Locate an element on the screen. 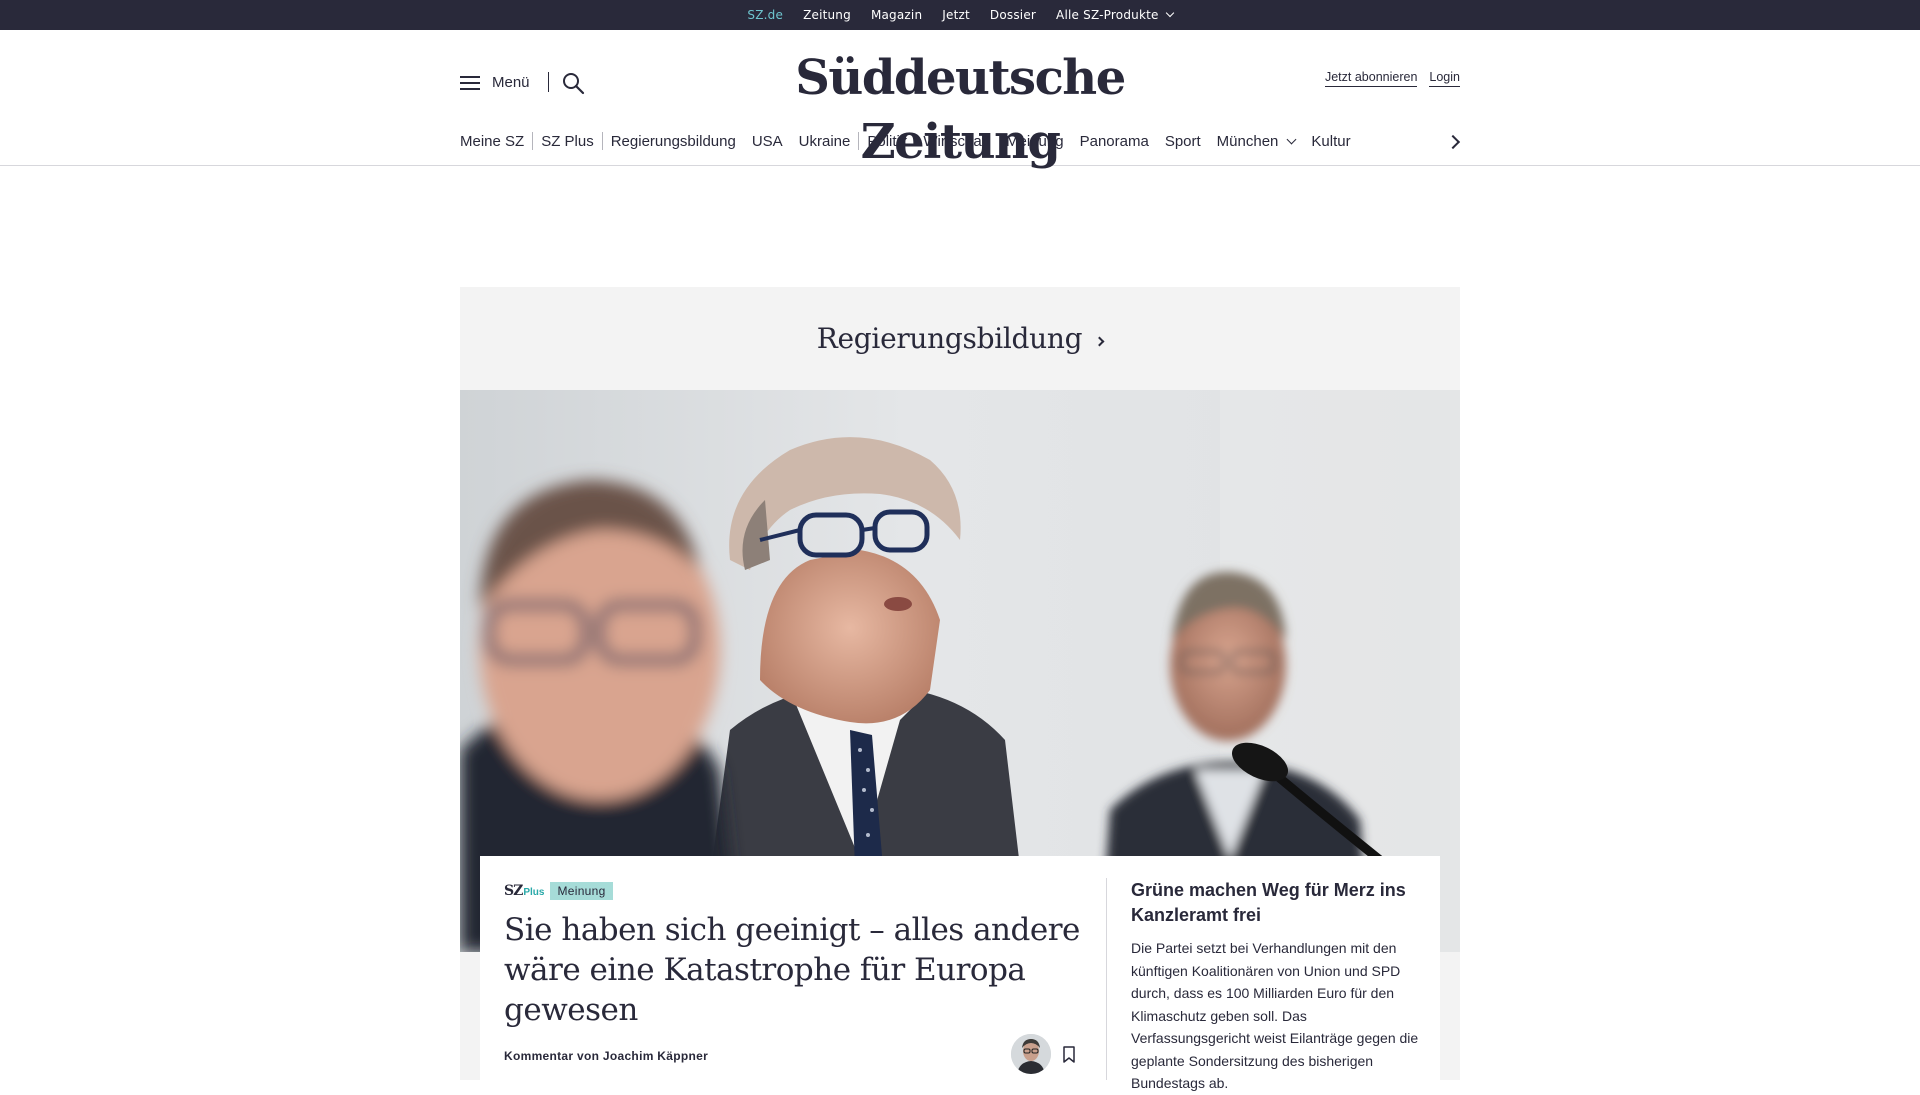 The image size is (1920, 1095). top-link-jetzt: Jetzt is located at coordinates (956, 15).